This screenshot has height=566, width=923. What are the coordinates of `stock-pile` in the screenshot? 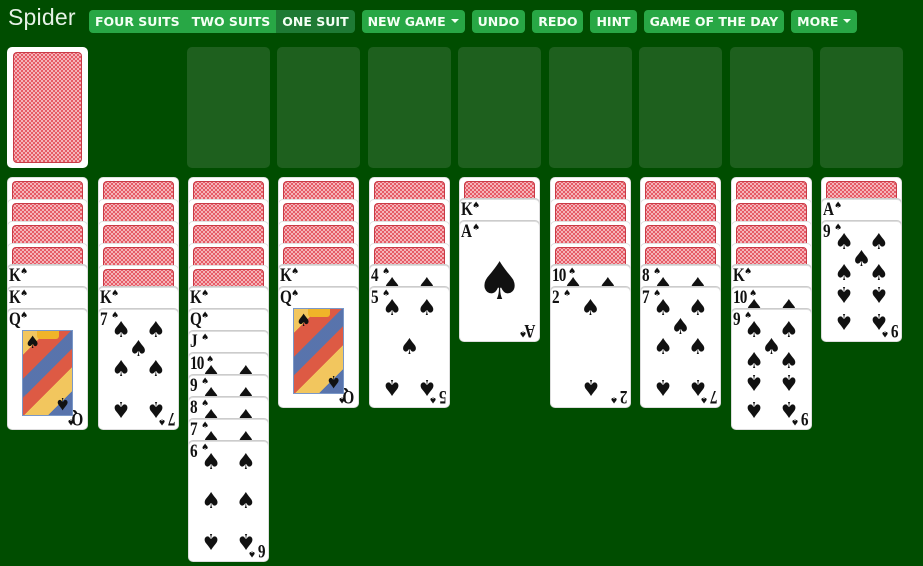 It's located at (47, 107).